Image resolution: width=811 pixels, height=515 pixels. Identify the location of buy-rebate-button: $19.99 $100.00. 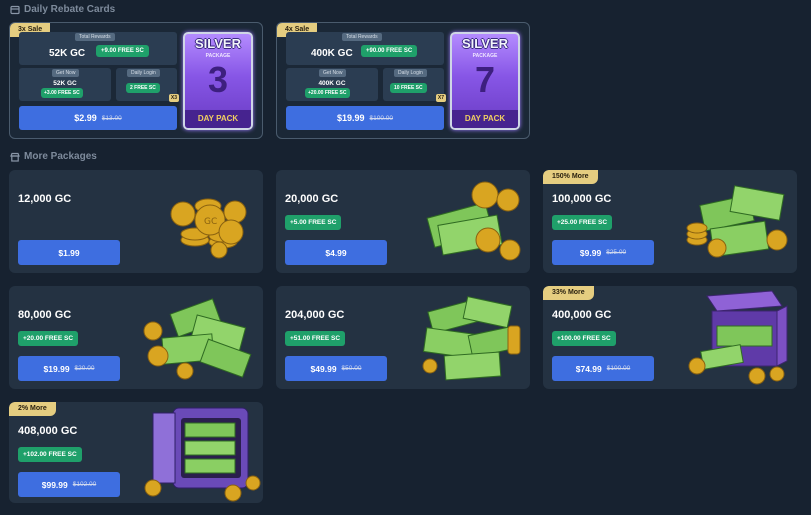
(365, 118).